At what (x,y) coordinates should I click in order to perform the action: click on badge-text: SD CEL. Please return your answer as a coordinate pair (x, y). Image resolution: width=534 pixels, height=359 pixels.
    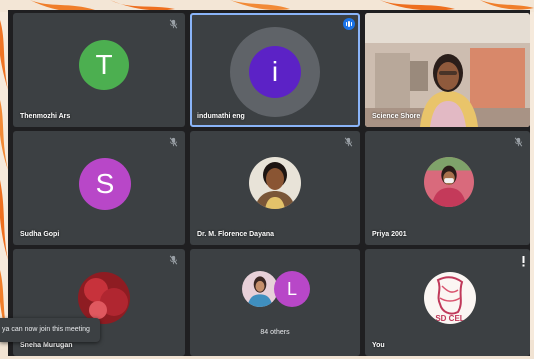
    Looking at the image, I should click on (449, 318).